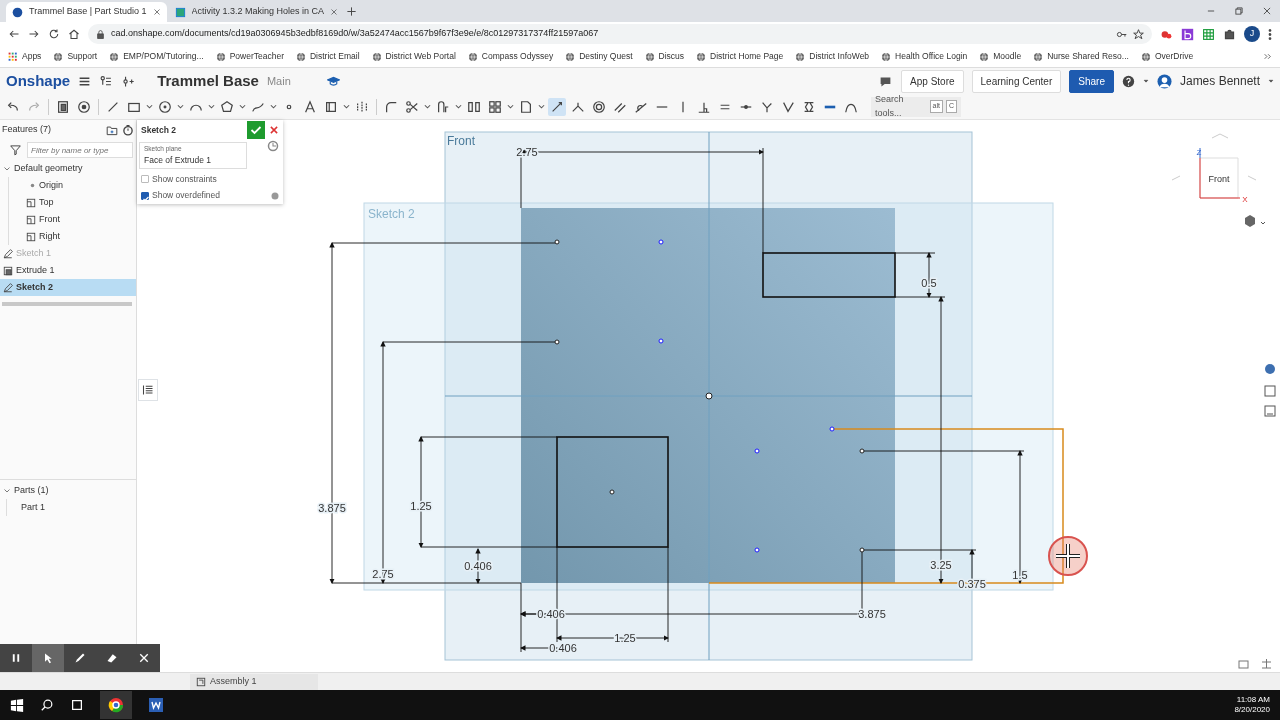 This screenshot has width=1280, height=720. I want to click on bookmark: District InfoWeb, so click(832, 56).